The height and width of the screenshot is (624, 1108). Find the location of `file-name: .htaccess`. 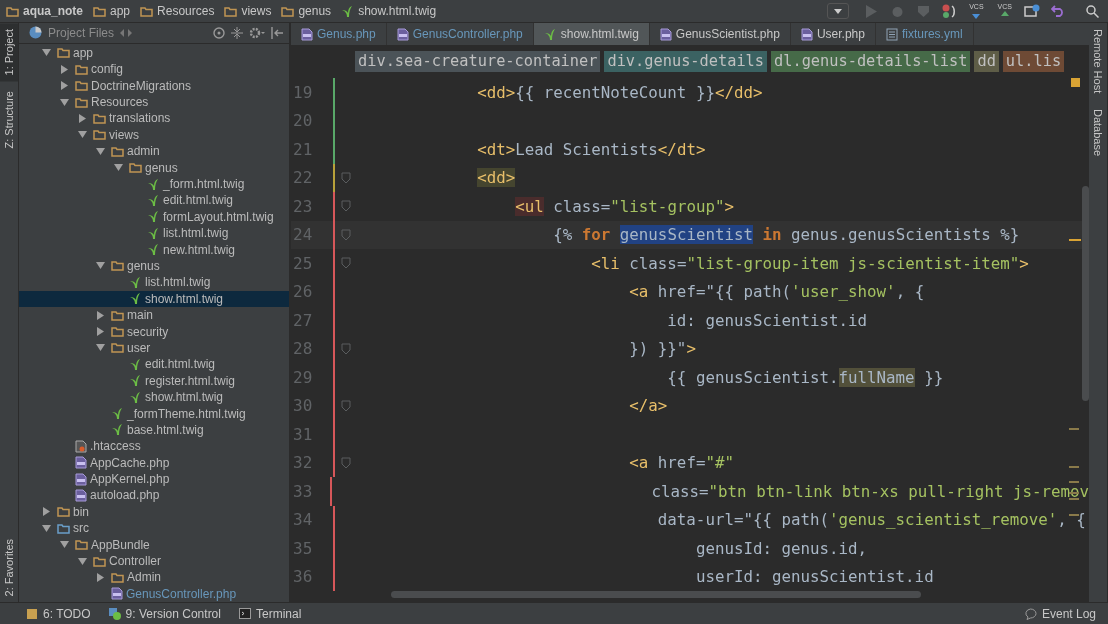

file-name: .htaccess is located at coordinates (115, 446).